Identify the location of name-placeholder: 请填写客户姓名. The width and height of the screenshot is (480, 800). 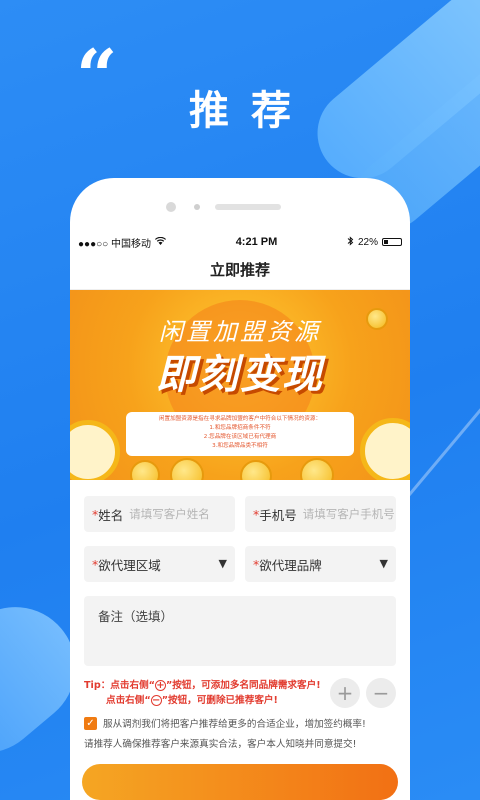
(169, 514).